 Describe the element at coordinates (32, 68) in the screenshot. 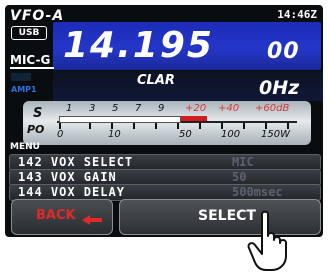

I see `mic-gain-underline` at that location.